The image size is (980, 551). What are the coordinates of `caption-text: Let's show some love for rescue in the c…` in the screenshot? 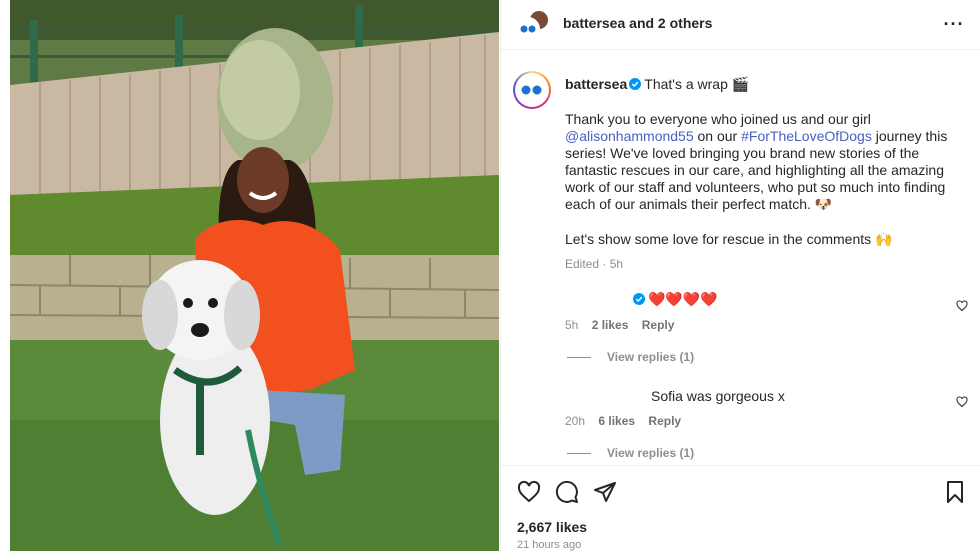 It's located at (729, 239).